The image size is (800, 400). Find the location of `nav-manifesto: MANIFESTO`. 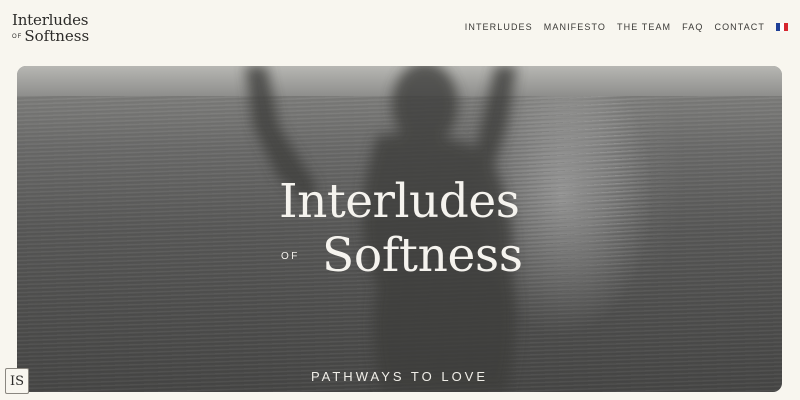

nav-manifesto: MANIFESTO is located at coordinates (575, 27).